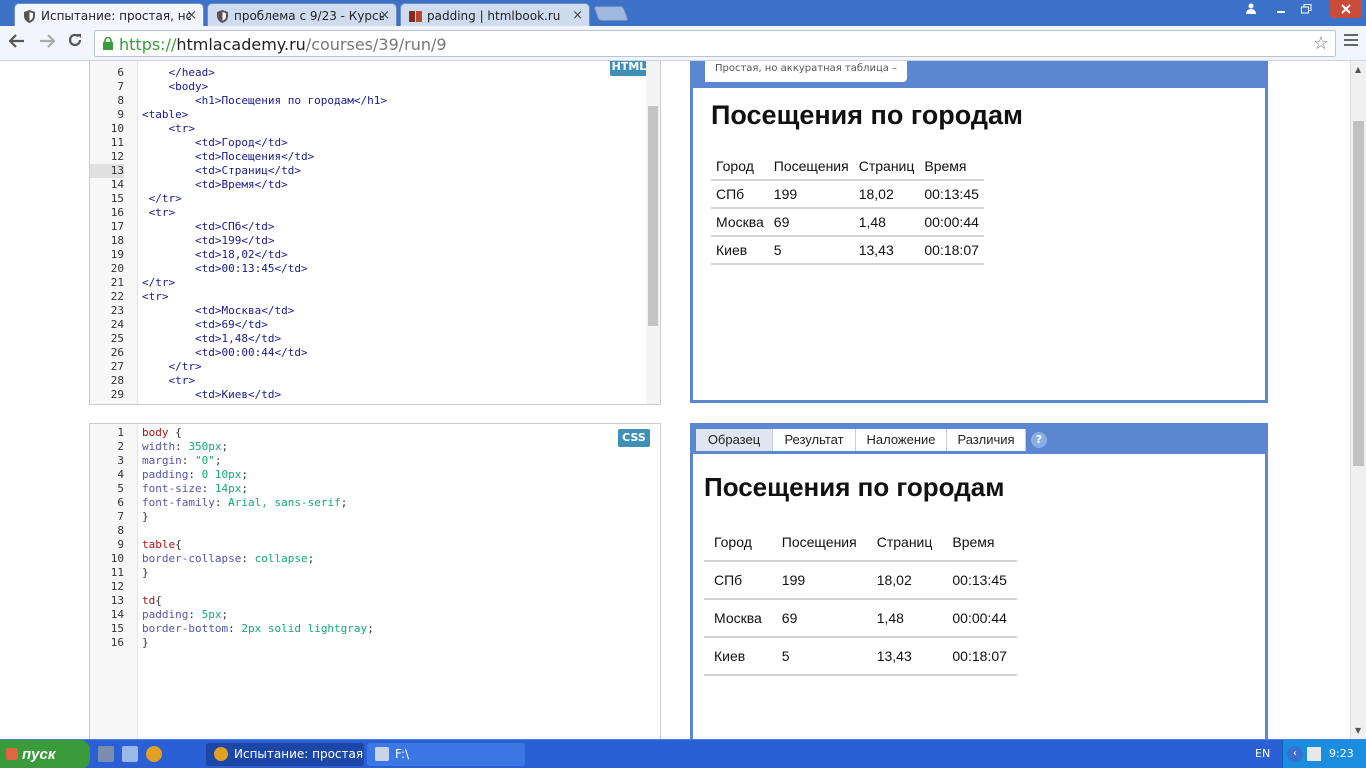 The height and width of the screenshot is (768, 1366). I want to click on code-line: 25 <td>1,48</td>, so click(375, 339).